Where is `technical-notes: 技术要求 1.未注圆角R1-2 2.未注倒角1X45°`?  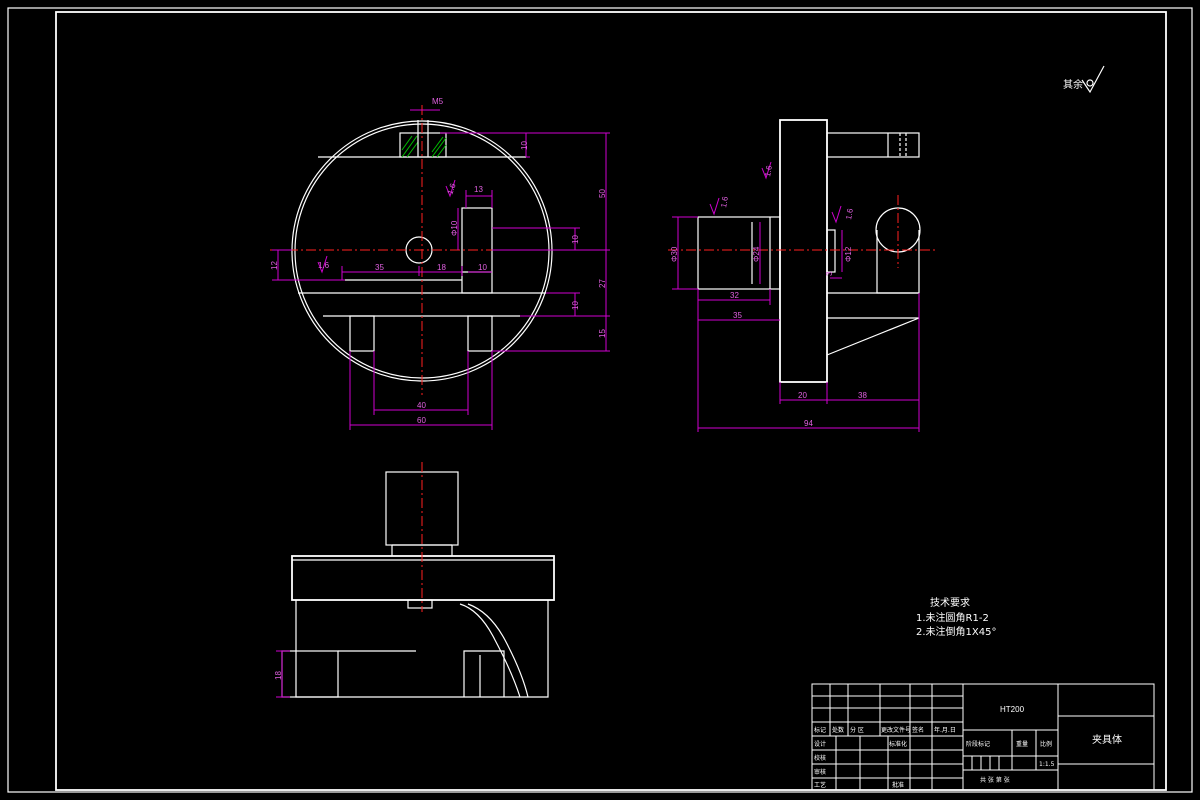 technical-notes: 技术要求 1.未注圆角R1-2 2.未注倒角1X45° is located at coordinates (956, 617).